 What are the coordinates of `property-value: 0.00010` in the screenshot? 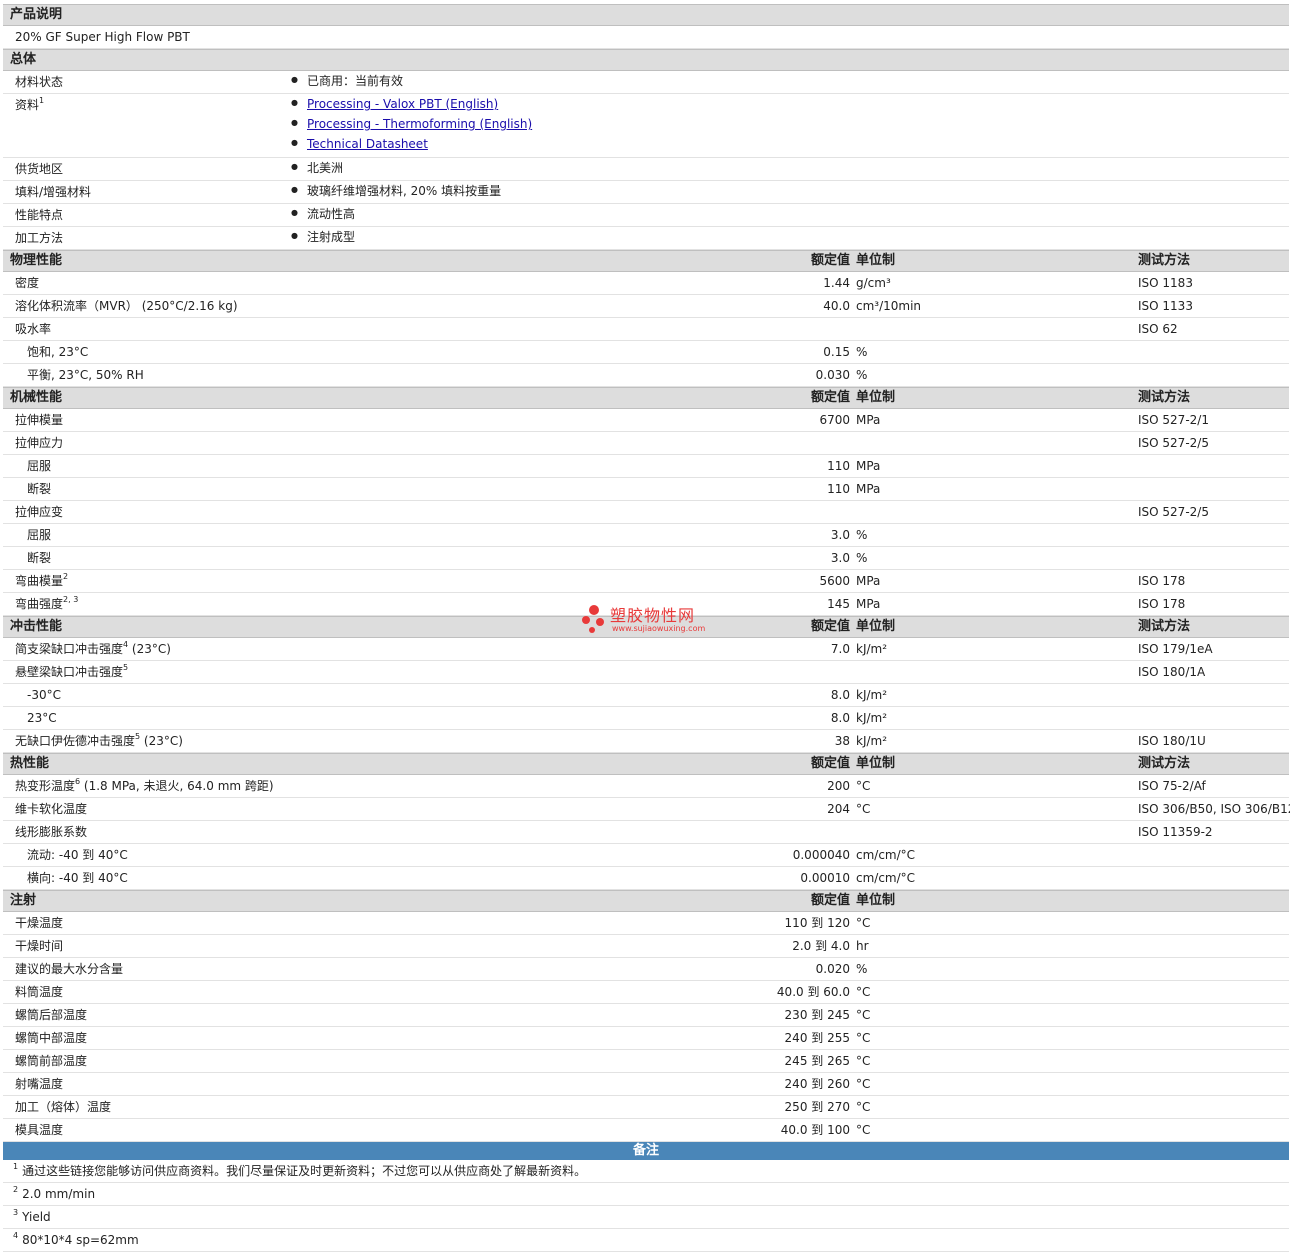 It's located at (825, 878).